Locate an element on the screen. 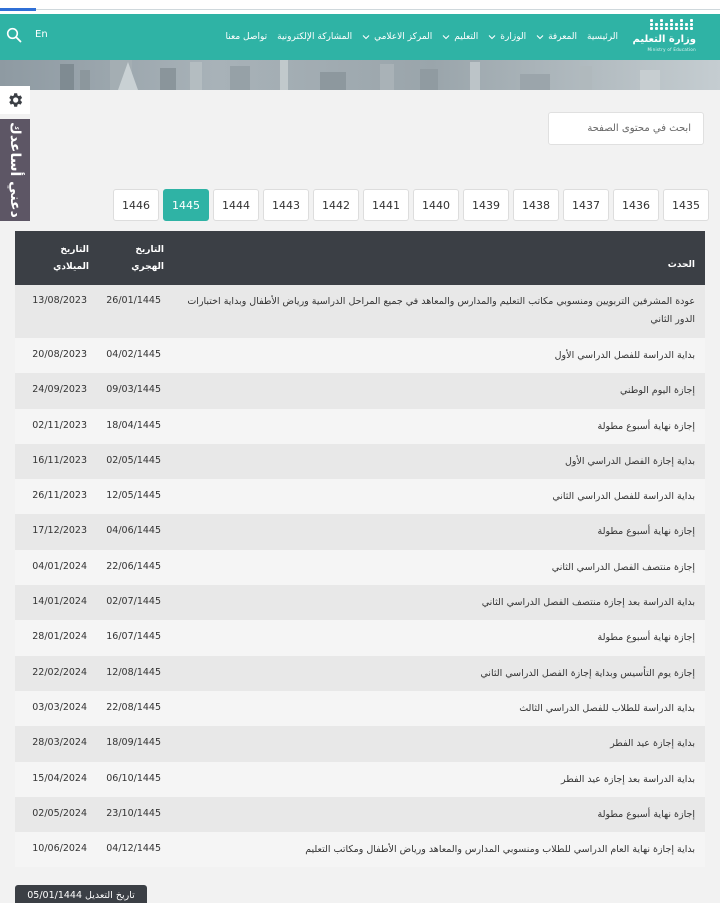  cell-event: بداية الدراسة للفصل الدراسي الثاني is located at coordinates (623, 497).